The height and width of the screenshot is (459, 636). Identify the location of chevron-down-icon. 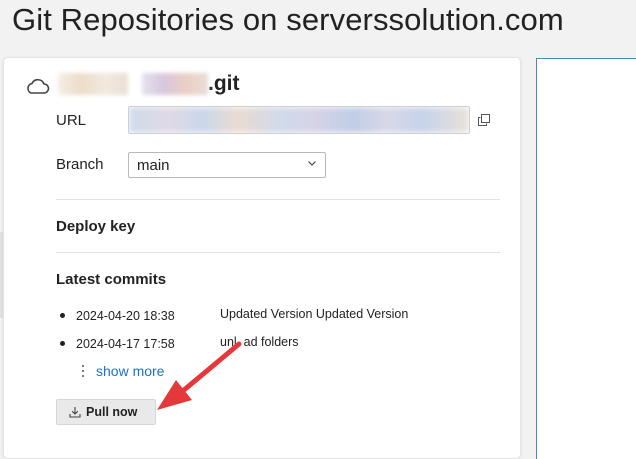
(312, 163).